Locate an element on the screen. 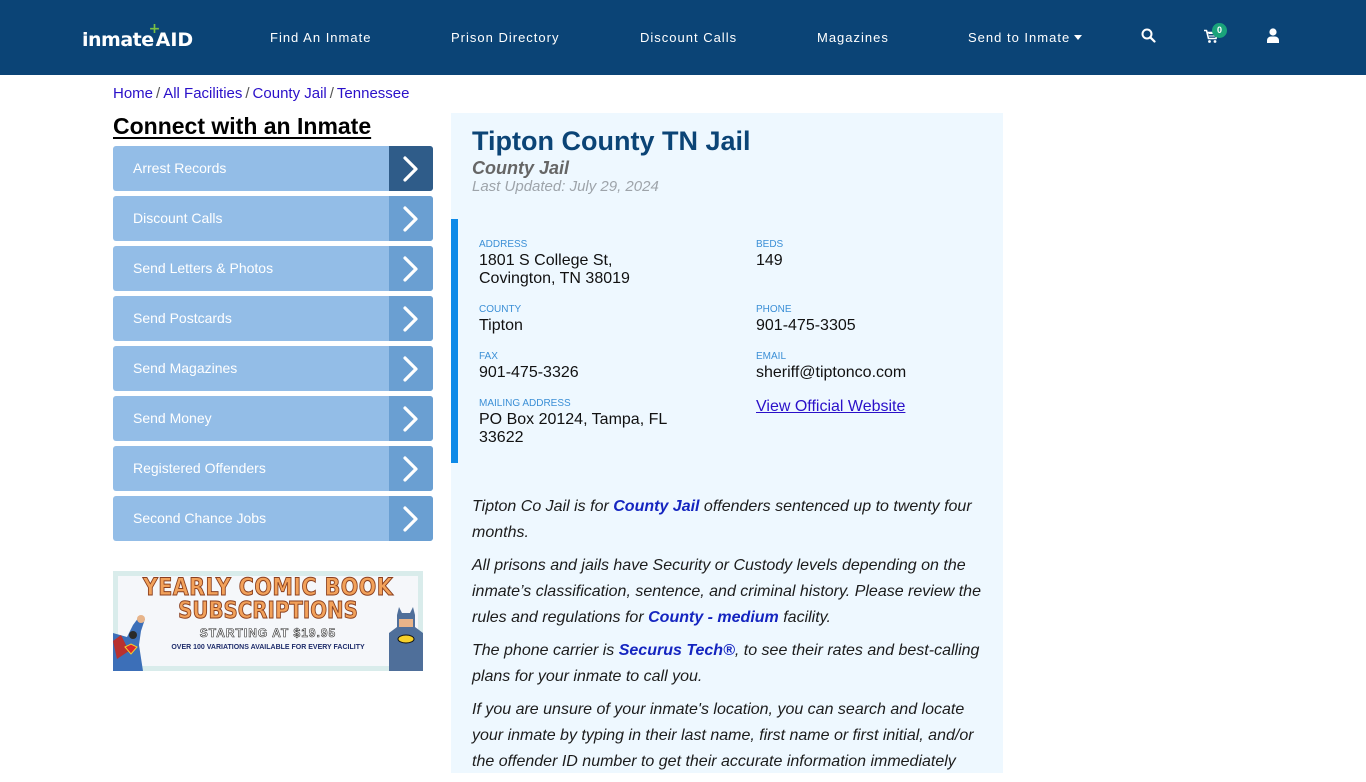 This screenshot has width=1366, height=782. sidebar-item-arrest-records: Arrest Records is located at coordinates (273, 168).